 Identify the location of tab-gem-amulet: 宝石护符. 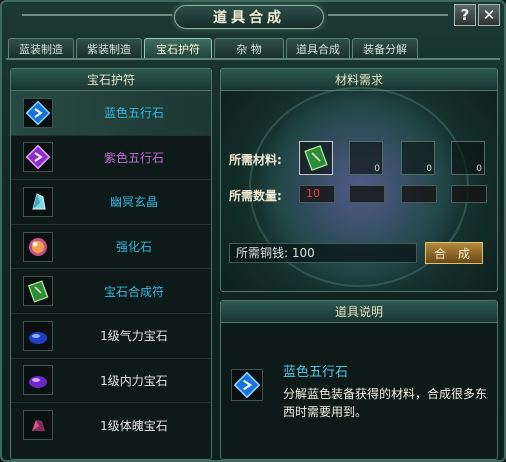
(178, 48).